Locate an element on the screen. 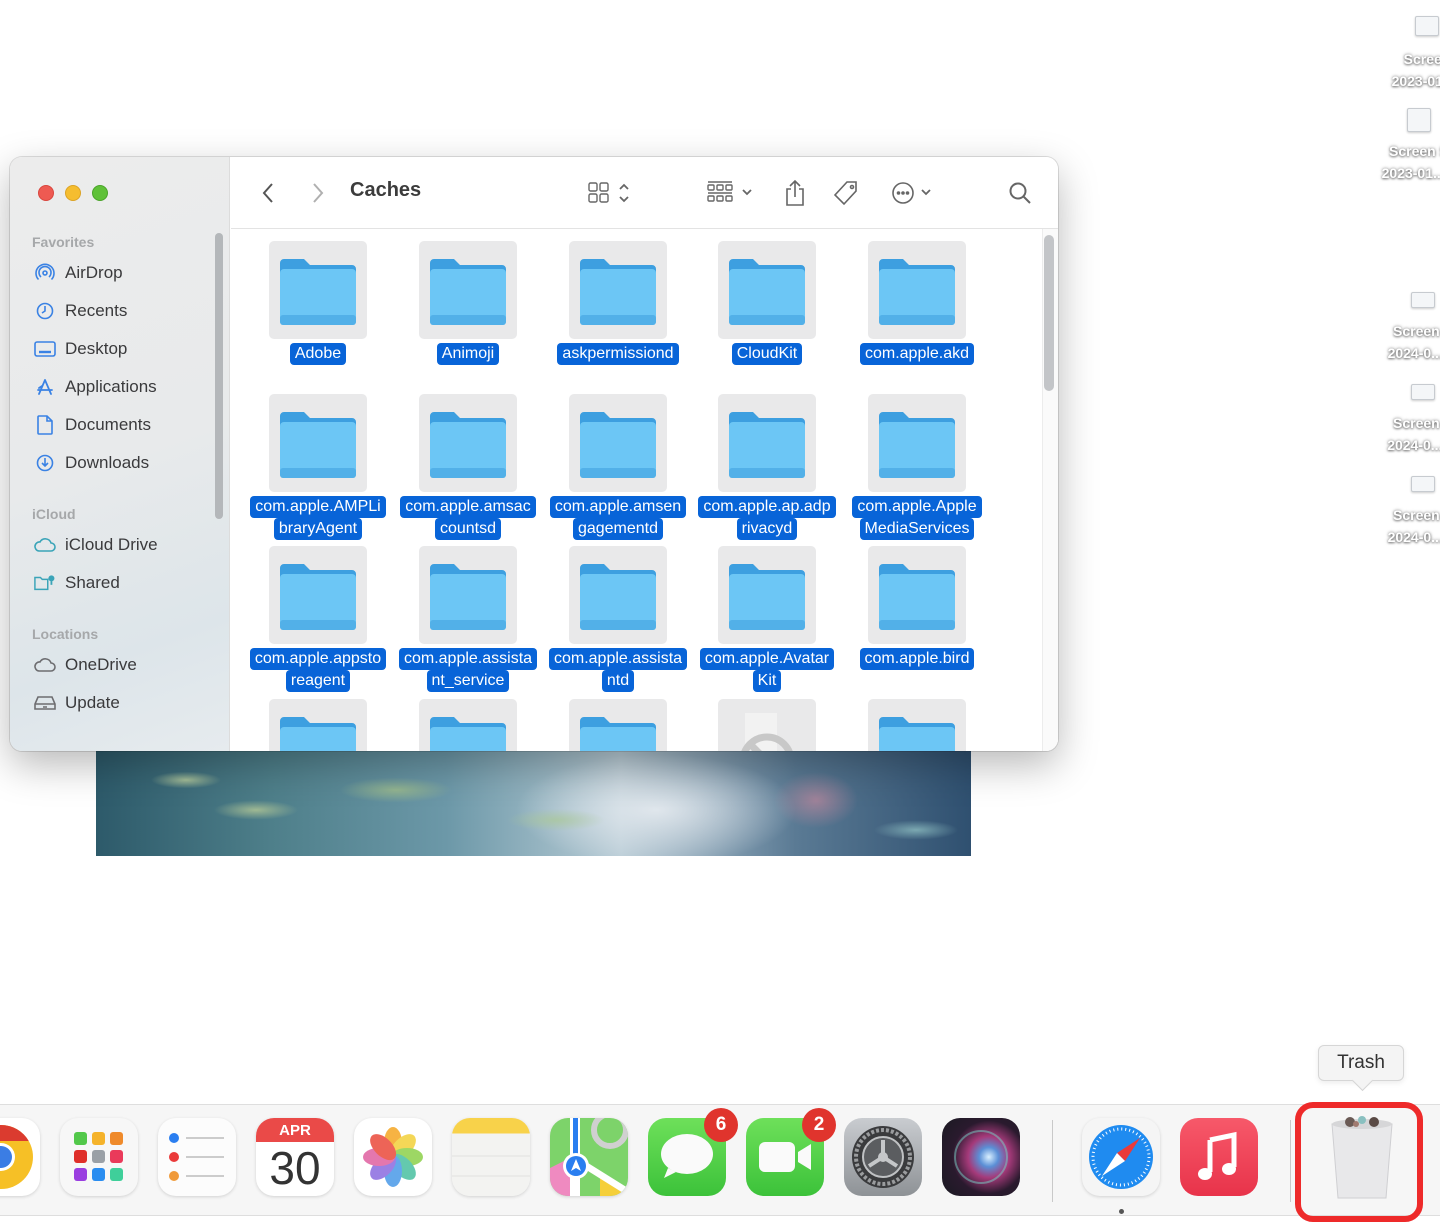 This screenshot has width=1440, height=1224. file-name-label: MediaServices is located at coordinates (917, 529).